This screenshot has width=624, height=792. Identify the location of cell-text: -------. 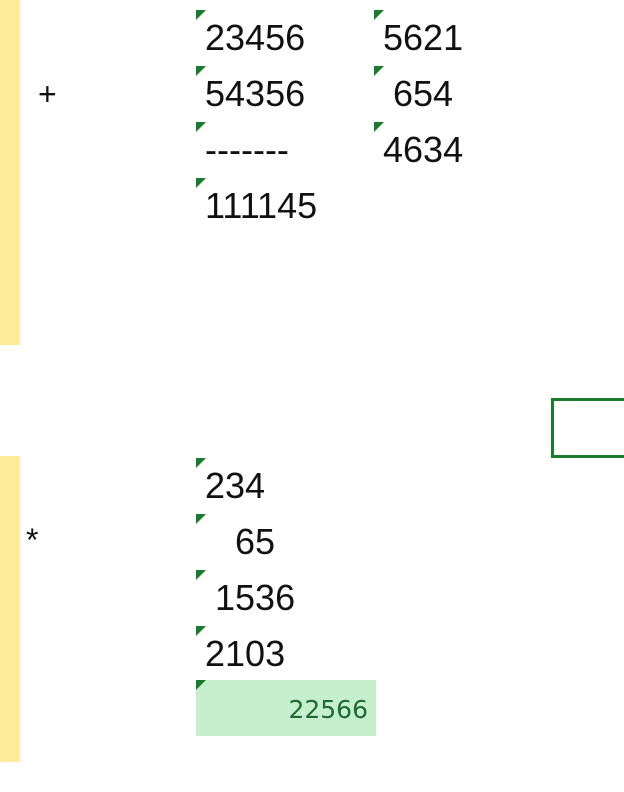
(247, 149).